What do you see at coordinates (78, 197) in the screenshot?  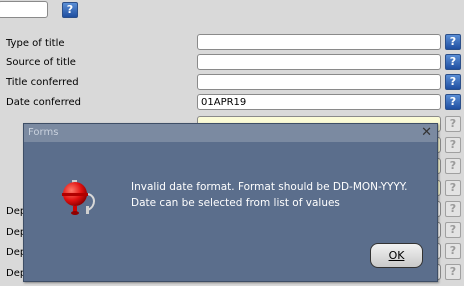 I see `alarm-bell-icon` at bounding box center [78, 197].